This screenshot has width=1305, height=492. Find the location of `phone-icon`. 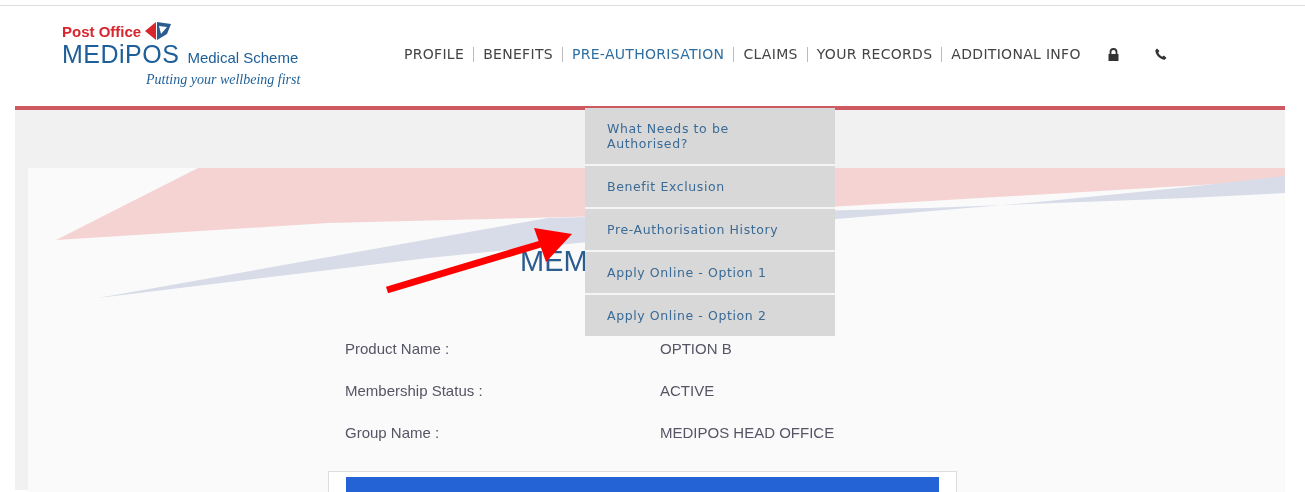

phone-icon is located at coordinates (1160, 54).